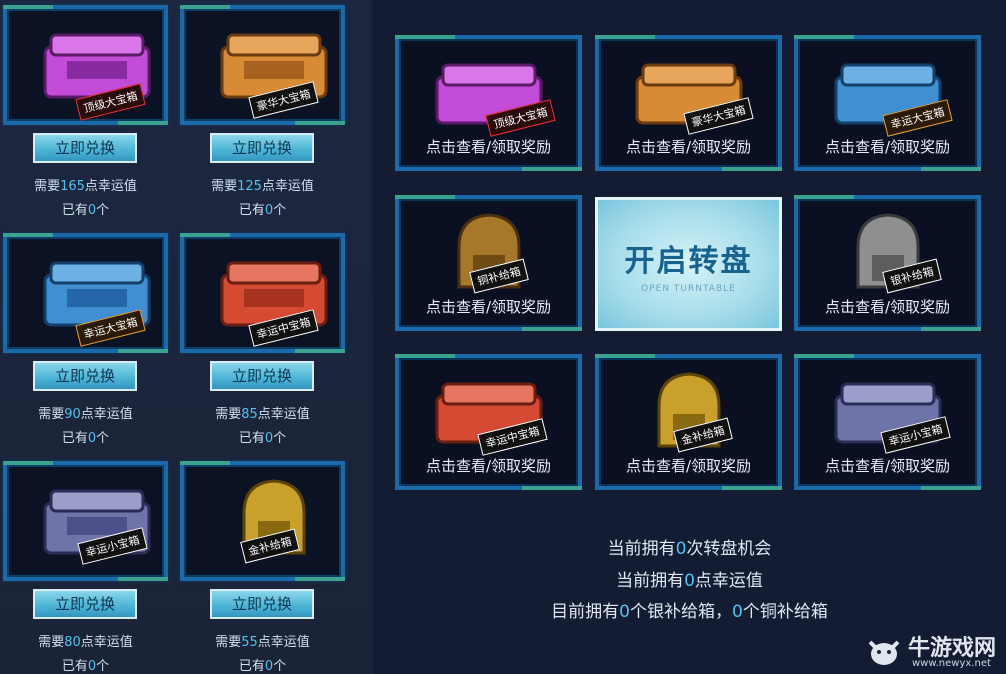  Describe the element at coordinates (689, 612) in the screenshot. I see `supply-box-count-line: 目前拥有0个银补给箱，0个铜补给箱` at that location.